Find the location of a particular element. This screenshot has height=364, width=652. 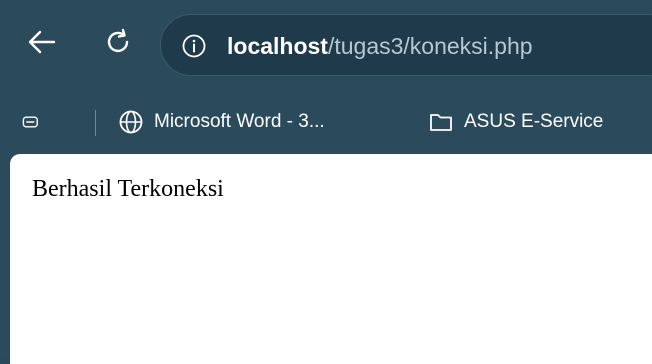

reload-icon is located at coordinates (118, 40).